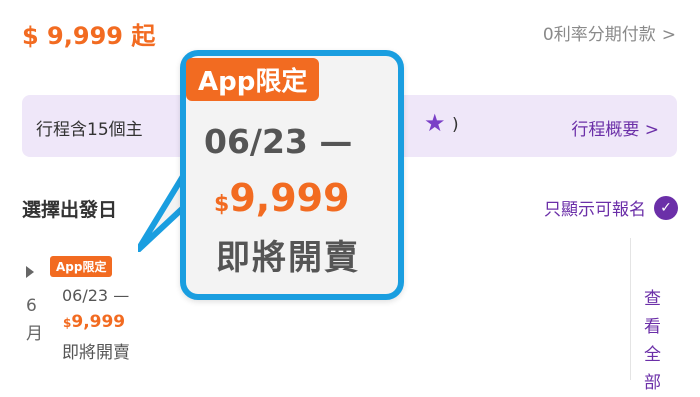 The image size is (700, 397). What do you see at coordinates (595, 210) in the screenshot?
I see `filter-label: 只顯示可報名` at bounding box center [595, 210].